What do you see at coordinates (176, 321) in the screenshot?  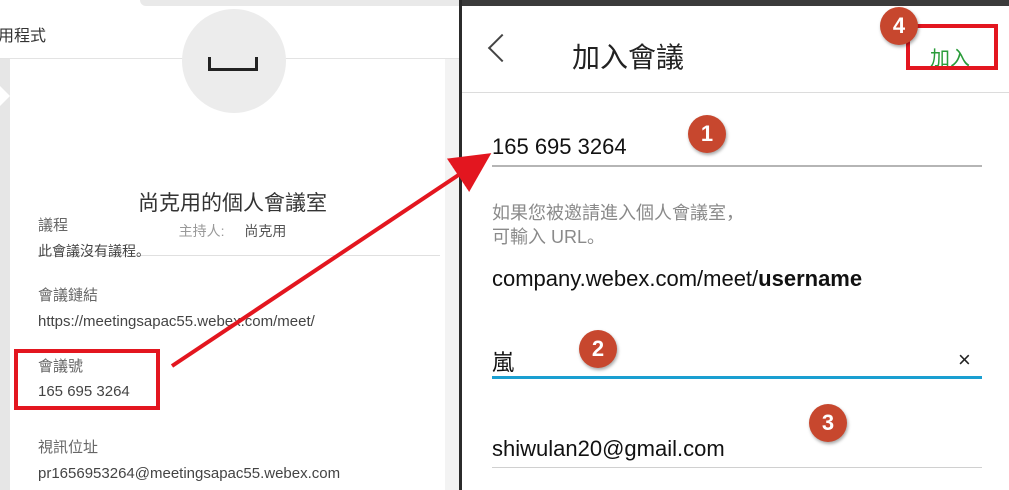 I see `meeting-link-value: https://meetingsapac55.webex.com/meet/` at bounding box center [176, 321].